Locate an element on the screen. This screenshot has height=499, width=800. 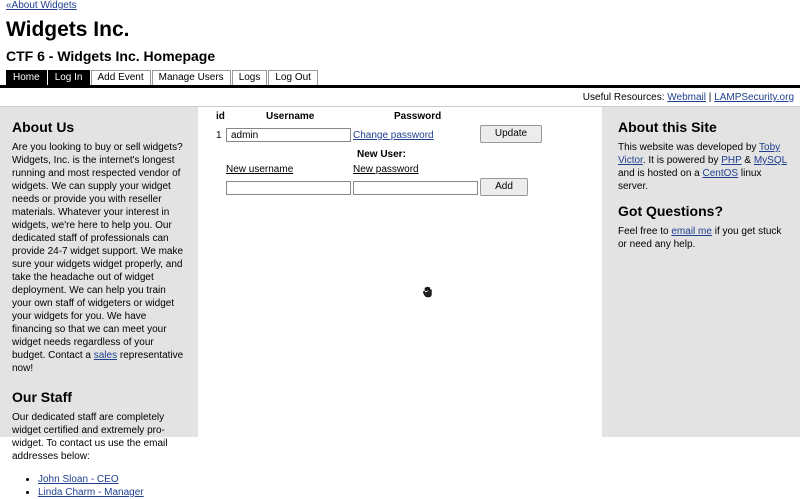
about-widgets-link: «About Widgets is located at coordinates (41, 5).